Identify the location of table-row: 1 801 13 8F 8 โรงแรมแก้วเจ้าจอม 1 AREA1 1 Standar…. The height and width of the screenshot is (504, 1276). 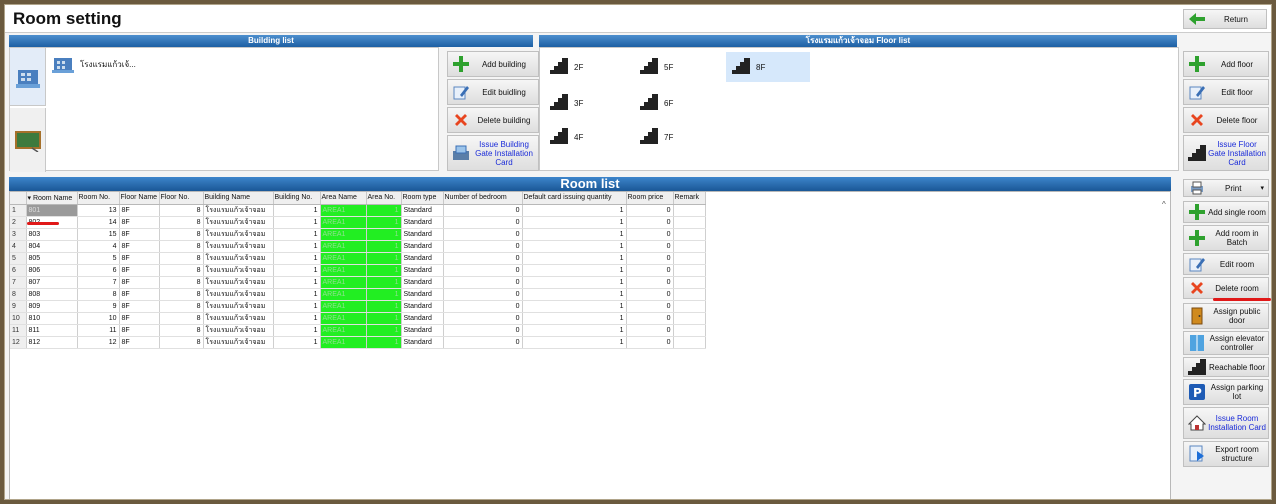
(358, 210).